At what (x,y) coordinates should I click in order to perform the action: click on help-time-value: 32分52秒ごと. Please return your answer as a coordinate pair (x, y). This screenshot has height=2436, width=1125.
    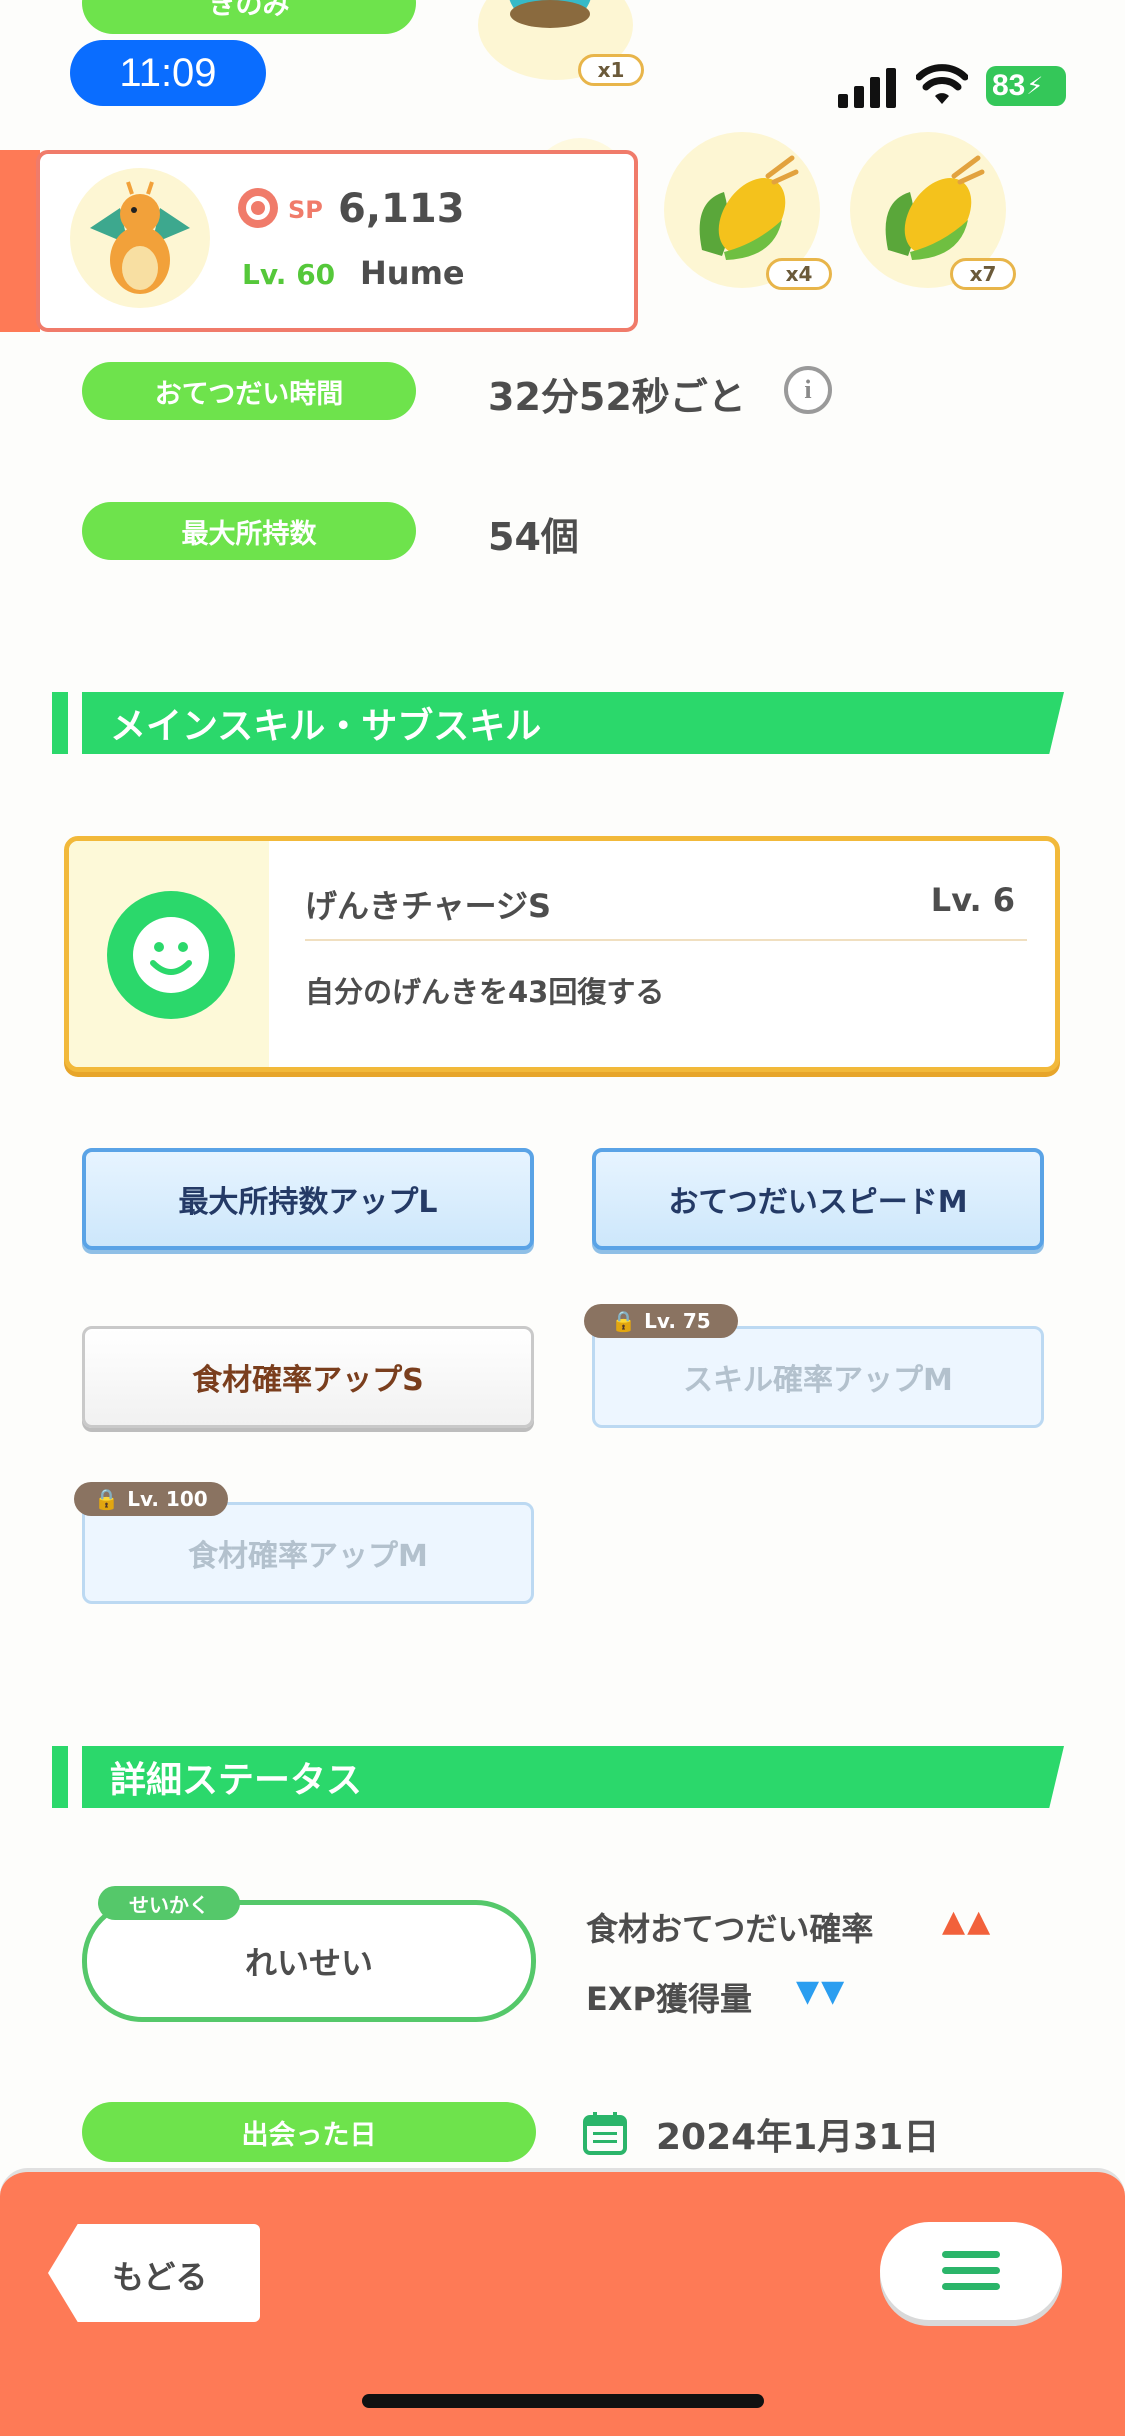
    Looking at the image, I should click on (617, 397).